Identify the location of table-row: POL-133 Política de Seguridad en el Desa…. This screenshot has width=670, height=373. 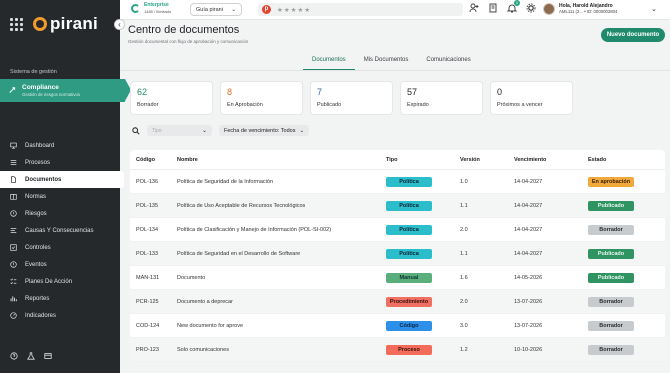
(397, 254).